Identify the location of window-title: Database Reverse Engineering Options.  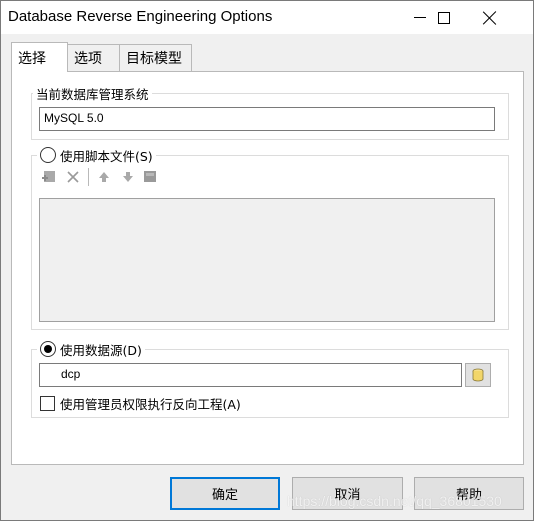
(140, 16).